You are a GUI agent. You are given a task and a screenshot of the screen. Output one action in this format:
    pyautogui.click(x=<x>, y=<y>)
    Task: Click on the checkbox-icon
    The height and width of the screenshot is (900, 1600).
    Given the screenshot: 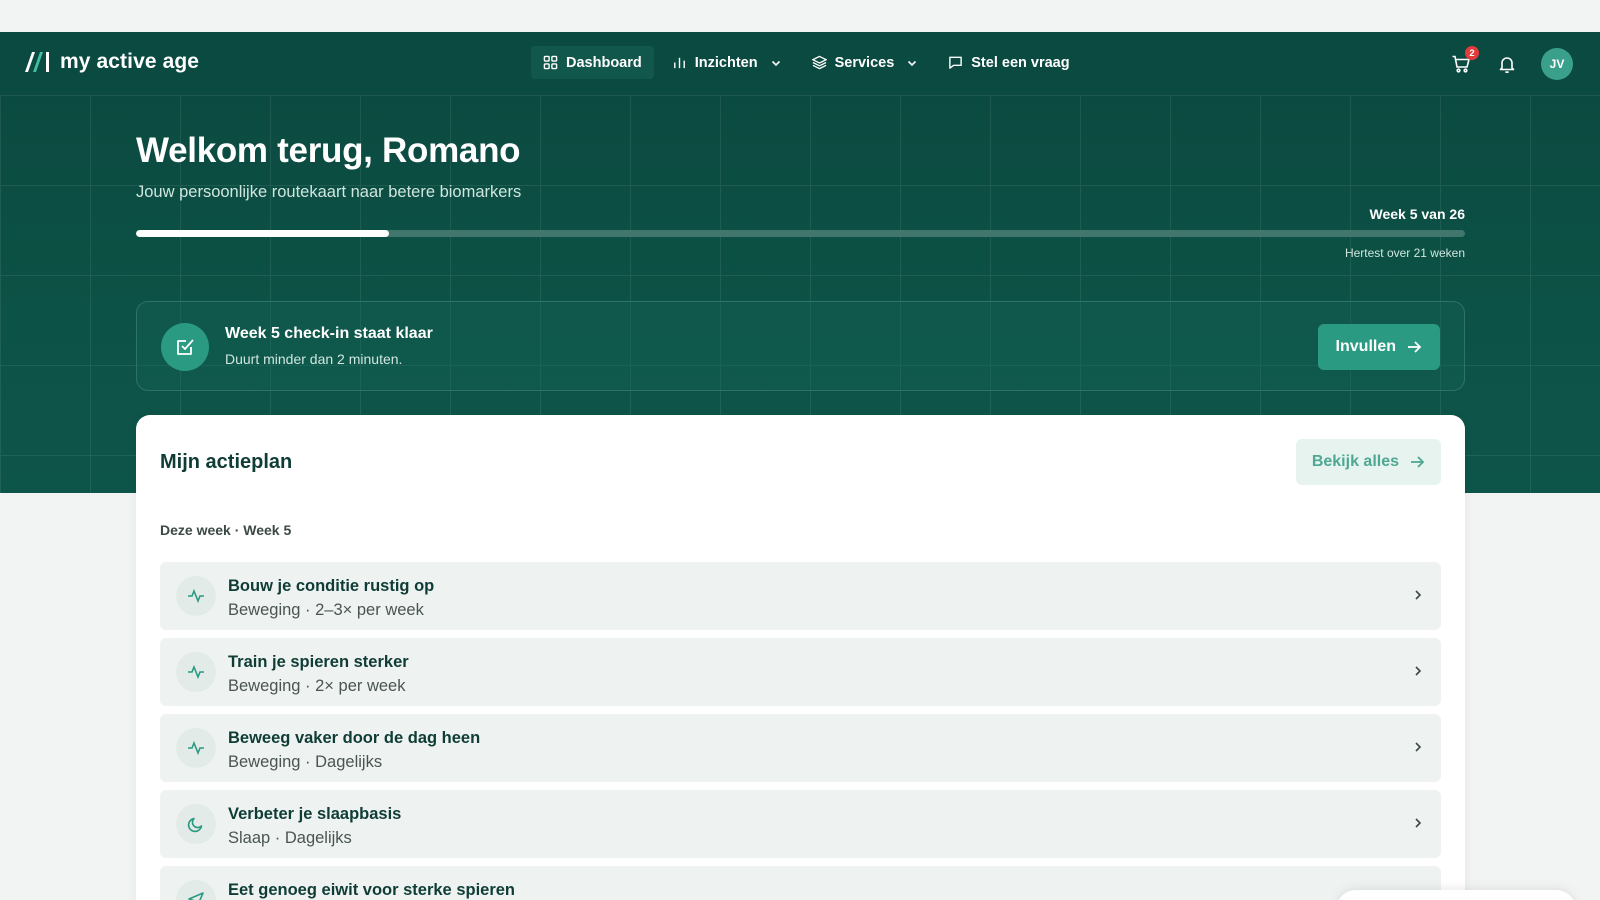 What is the action you would take?
    pyautogui.click(x=185, y=347)
    